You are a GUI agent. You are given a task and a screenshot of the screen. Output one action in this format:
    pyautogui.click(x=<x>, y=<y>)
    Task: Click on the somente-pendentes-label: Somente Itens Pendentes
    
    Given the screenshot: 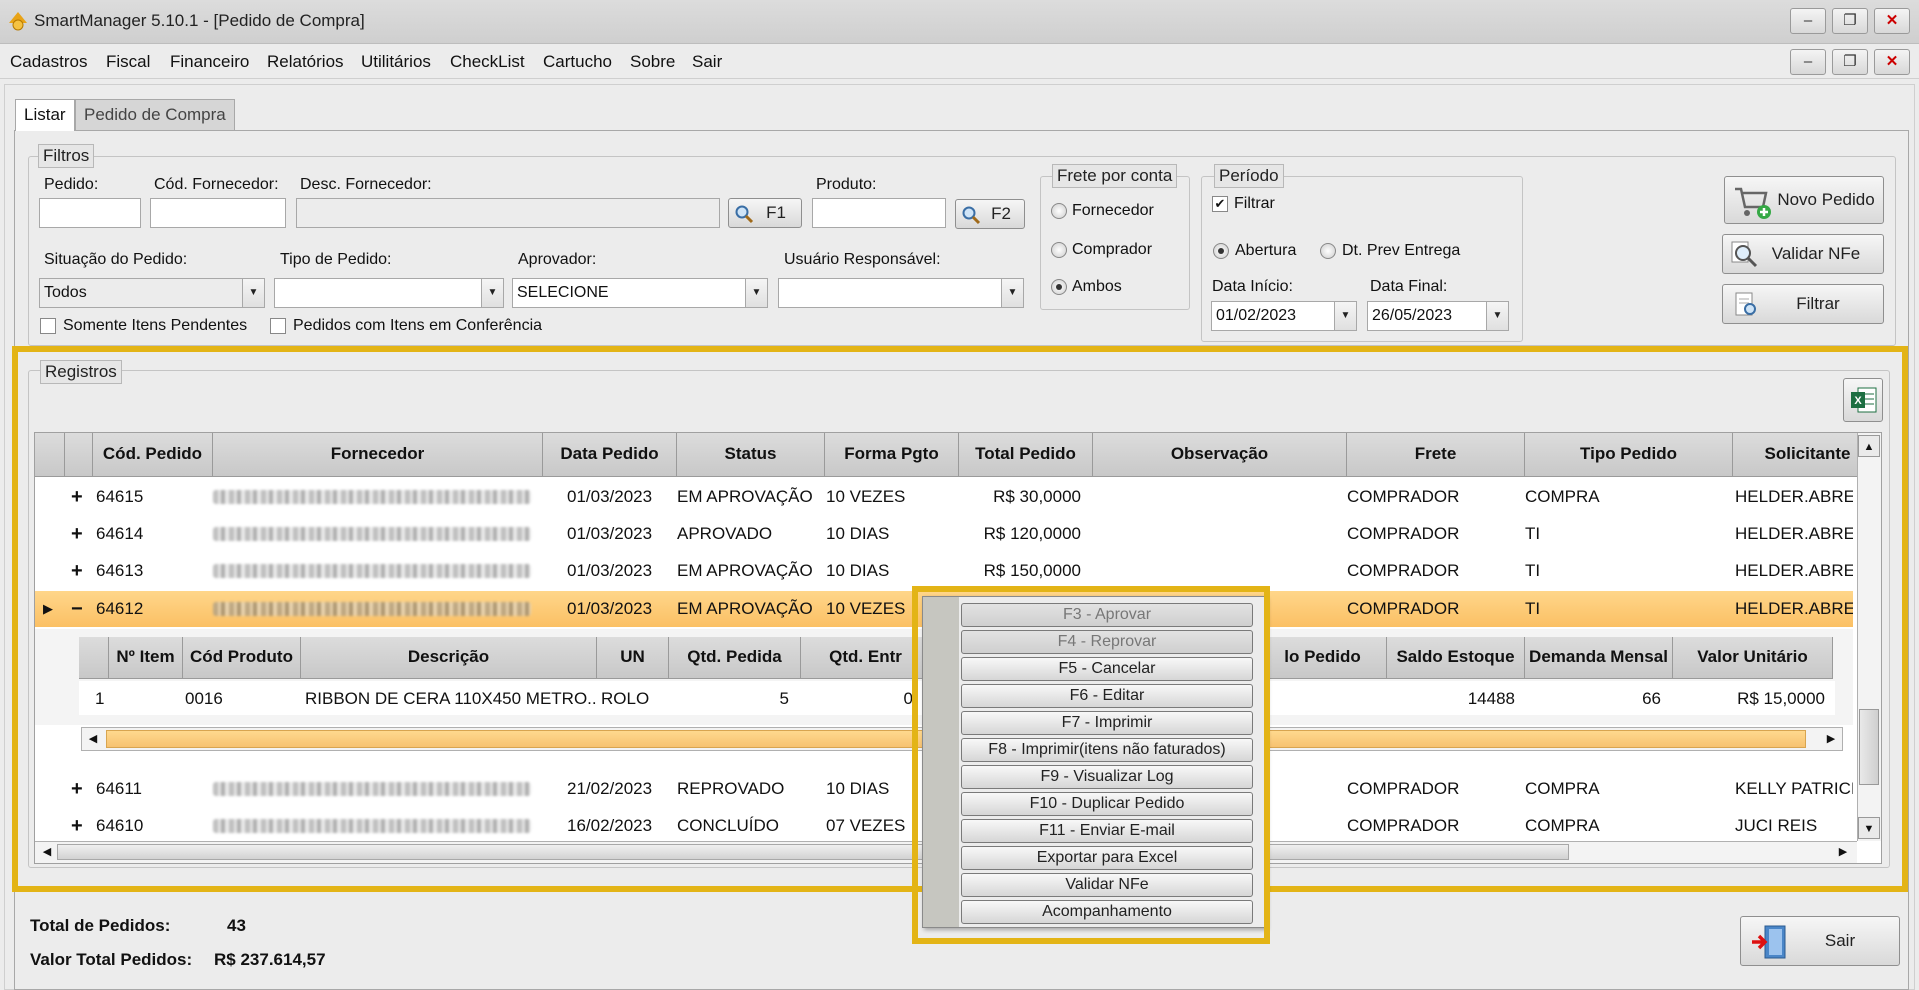 What is the action you would take?
    pyautogui.click(x=155, y=325)
    